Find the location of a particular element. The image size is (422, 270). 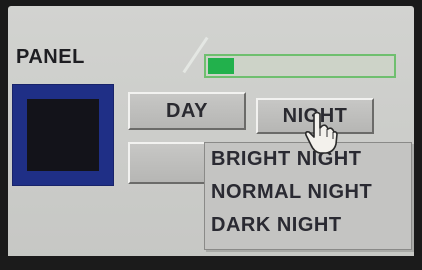

panel-color-swatch is located at coordinates (63, 135).